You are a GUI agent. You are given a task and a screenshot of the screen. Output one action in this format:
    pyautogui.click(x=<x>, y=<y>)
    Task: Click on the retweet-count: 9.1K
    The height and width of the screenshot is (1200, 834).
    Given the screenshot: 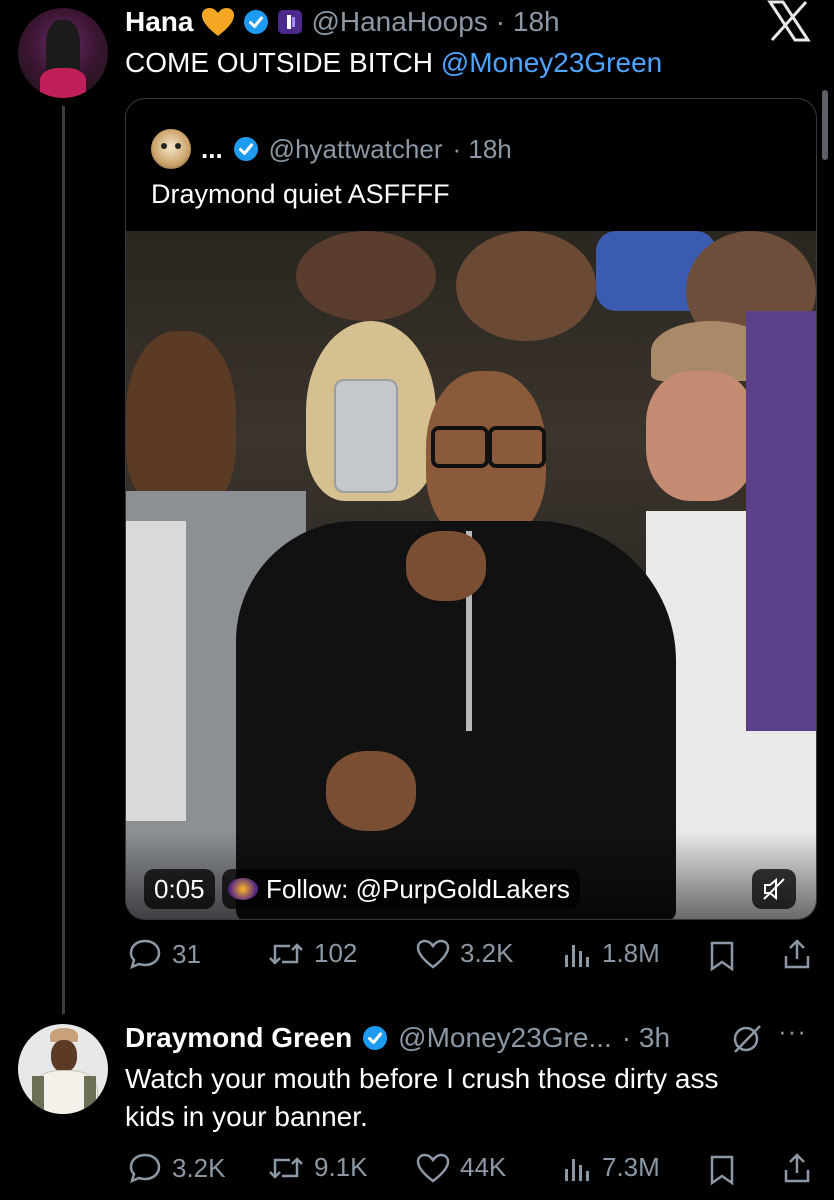 What is the action you would take?
    pyautogui.click(x=341, y=1167)
    